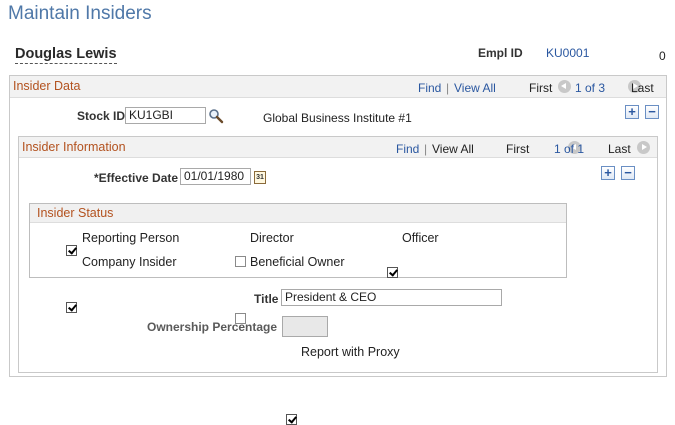  Describe the element at coordinates (350, 352) in the screenshot. I see `report-with-proxy-label: Report with Proxy` at that location.